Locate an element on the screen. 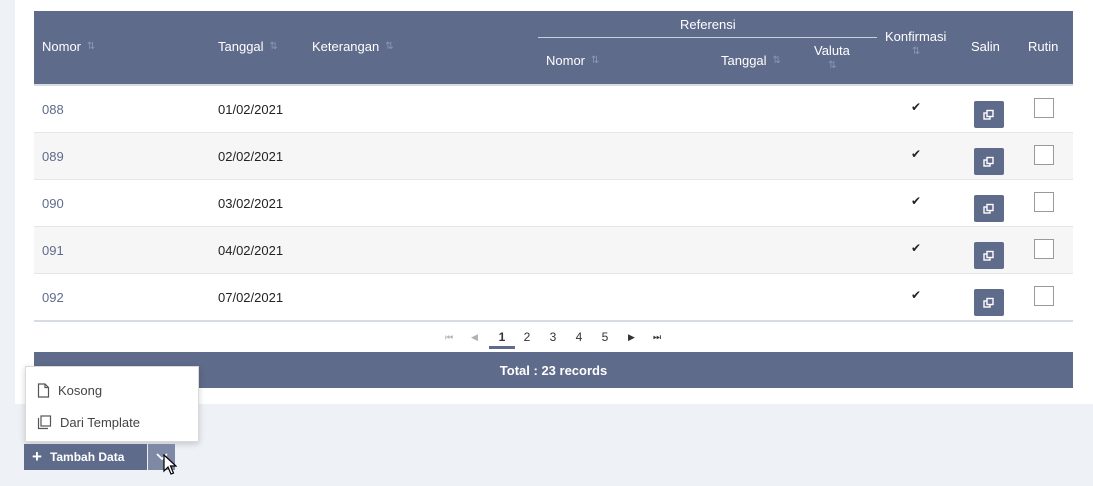 The width and height of the screenshot is (1093, 486). header-tanggal: Tanggal ⇅ is located at coordinates (248, 46).